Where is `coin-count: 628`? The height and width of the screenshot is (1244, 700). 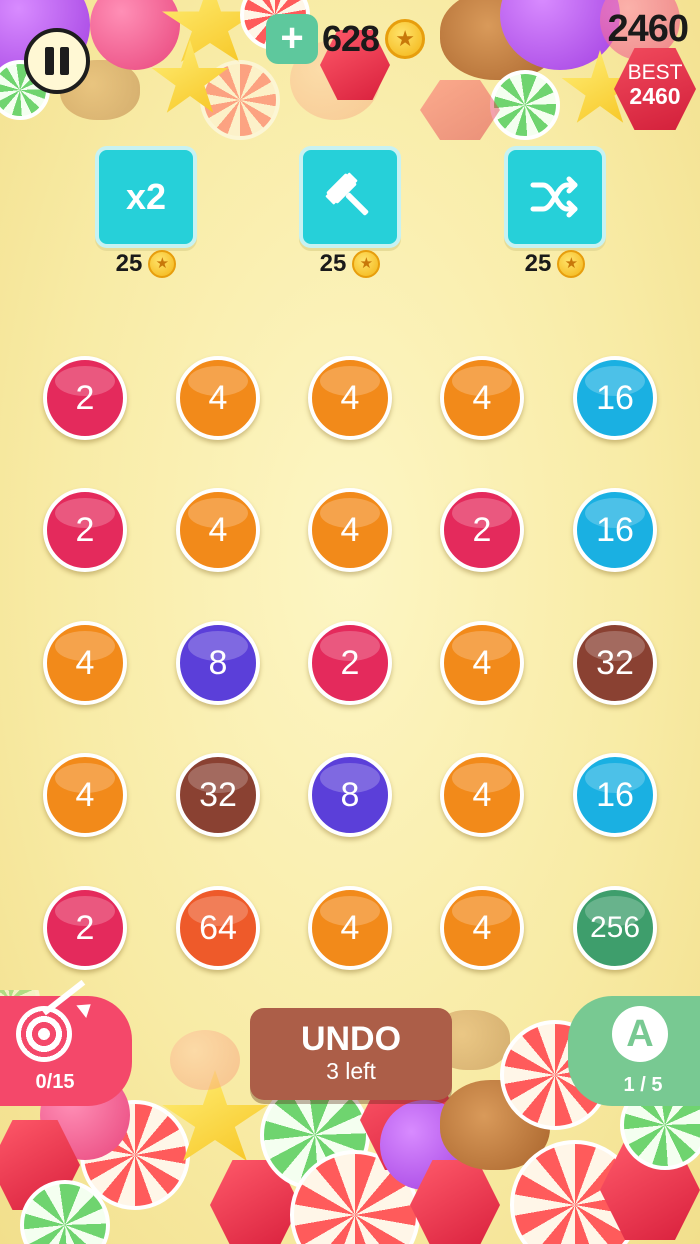 coin-count: 628 is located at coordinates (351, 38).